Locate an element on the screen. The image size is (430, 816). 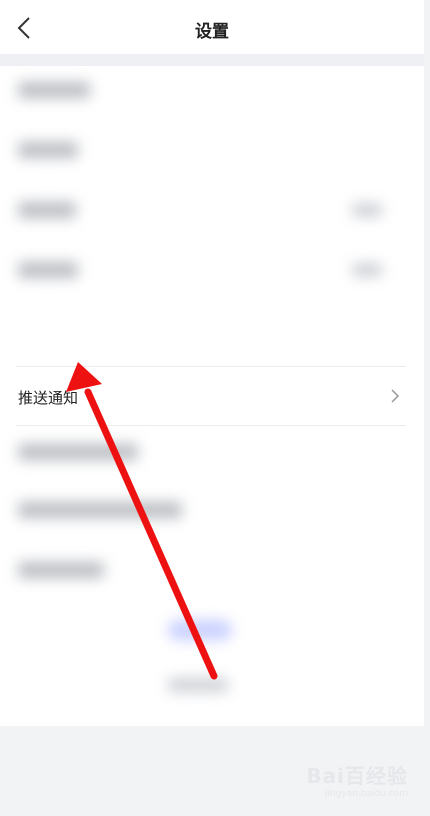
settings-row-push-notification: 推送通知 is located at coordinates (212, 396).